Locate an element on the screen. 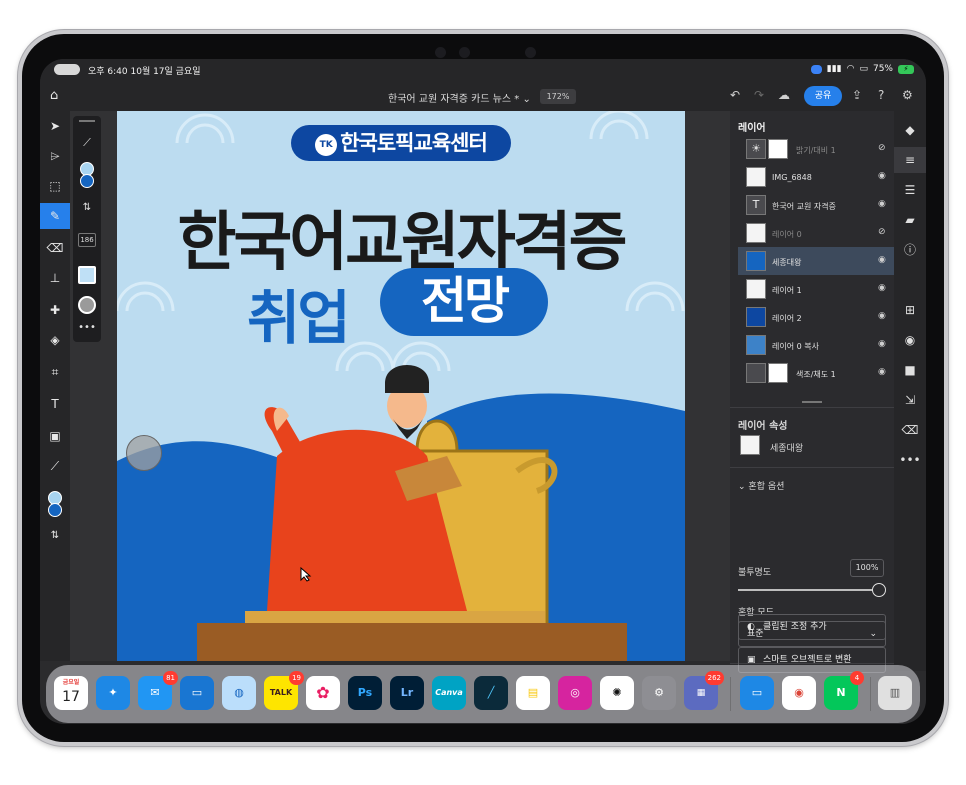 The image size is (966, 785). eyedropper-tool-icon: ⟋ is located at coordinates (55, 466).